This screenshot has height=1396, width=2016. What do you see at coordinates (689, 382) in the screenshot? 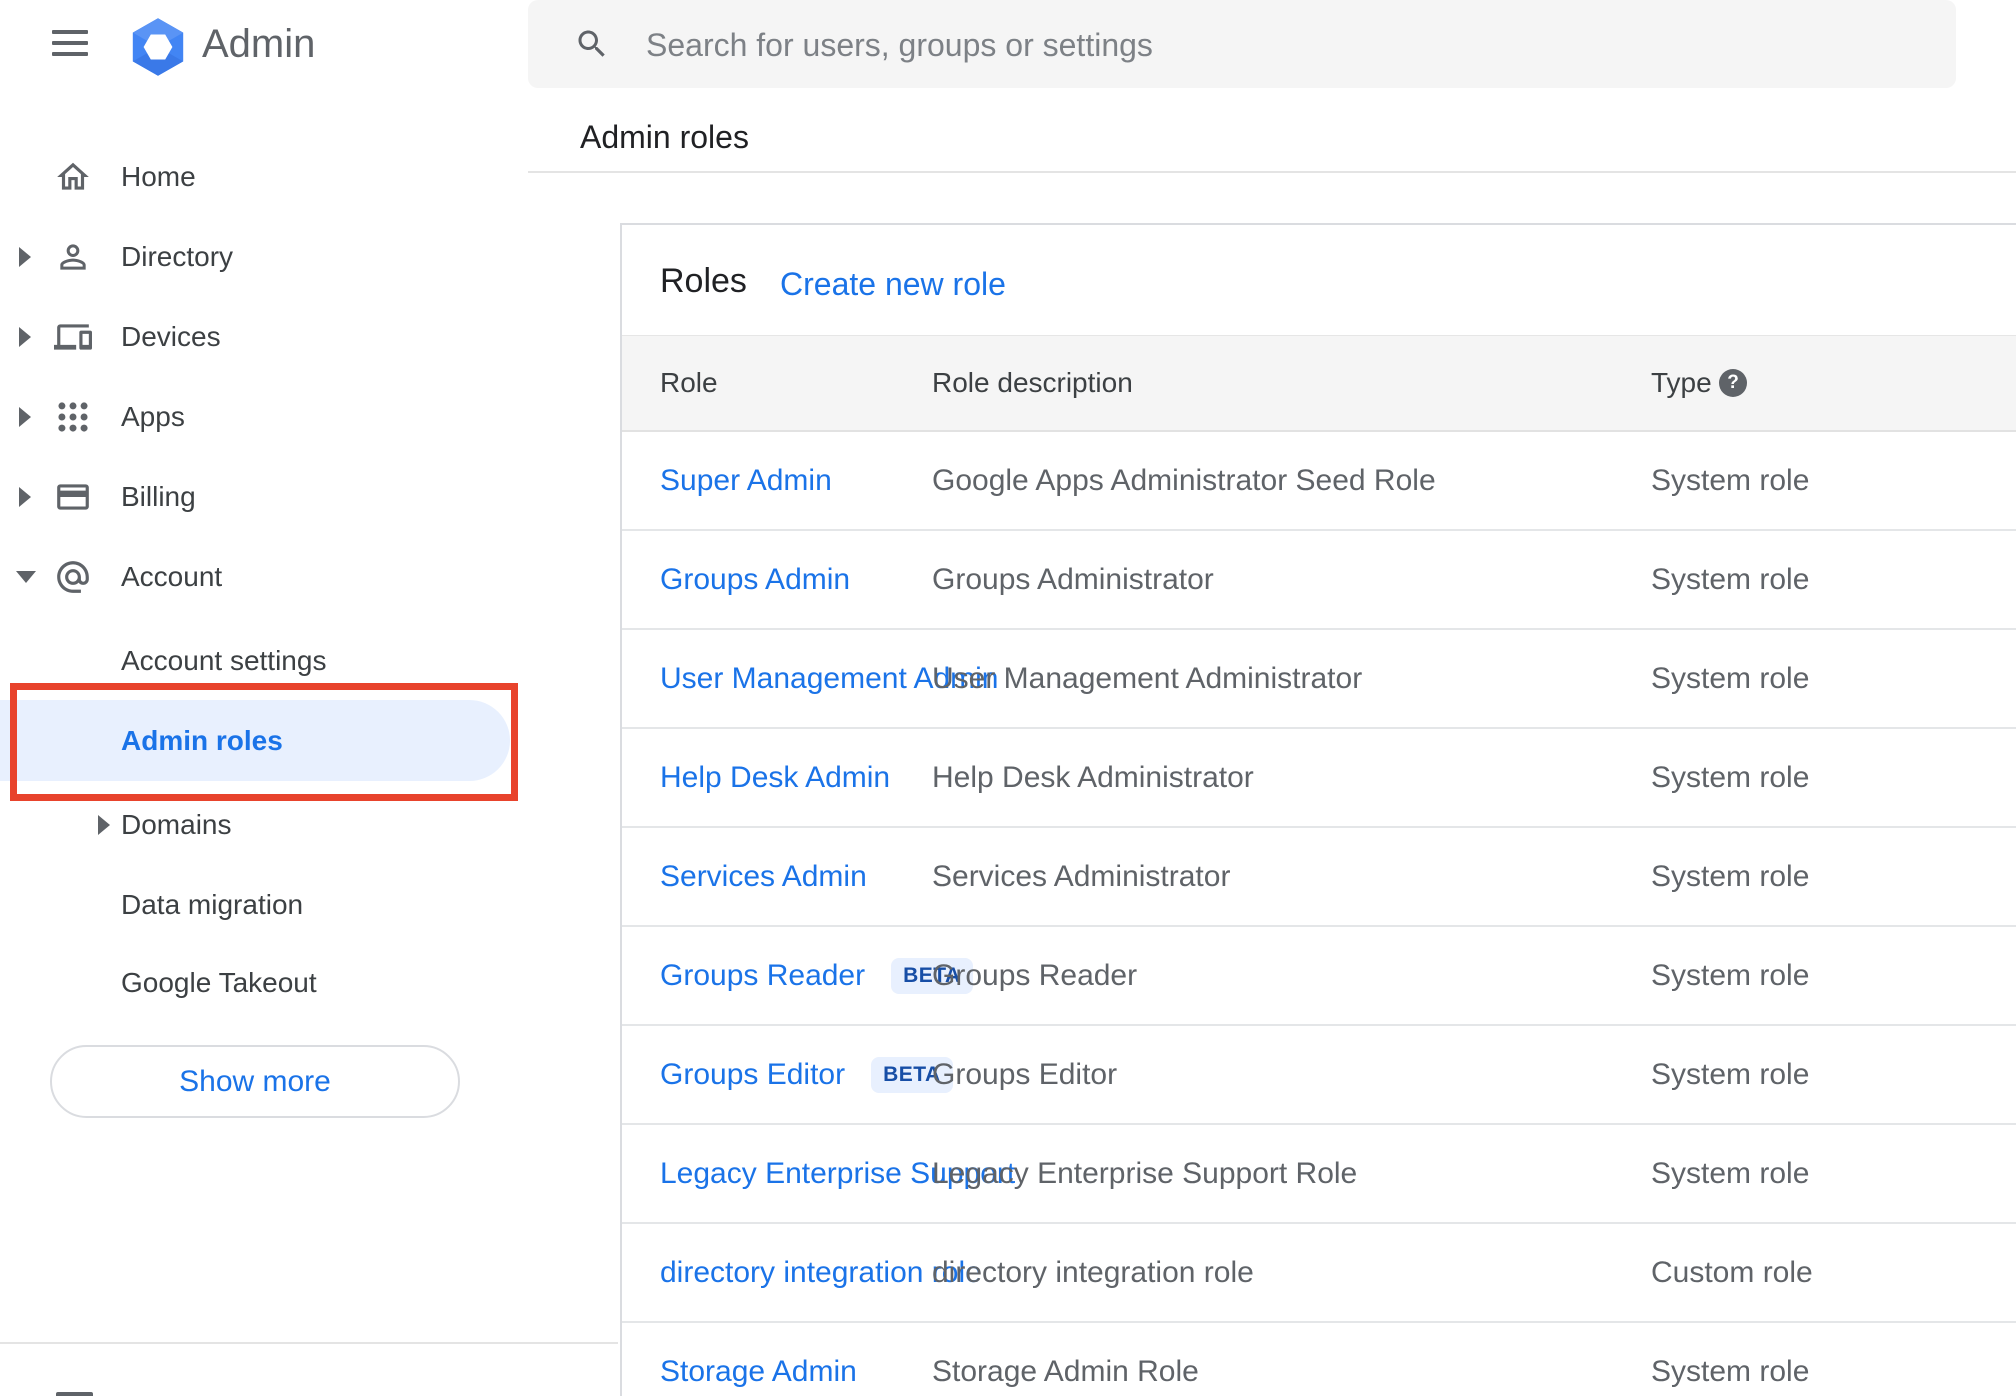
I see `column-header-role: Role` at bounding box center [689, 382].